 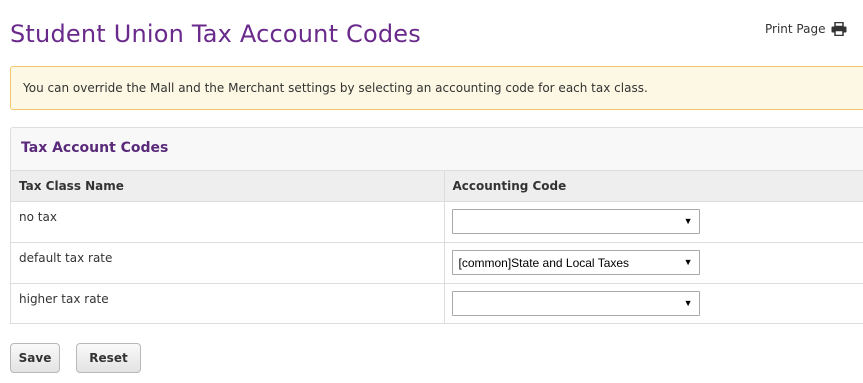 What do you see at coordinates (108, 358) in the screenshot?
I see `reset-button: Reset` at bounding box center [108, 358].